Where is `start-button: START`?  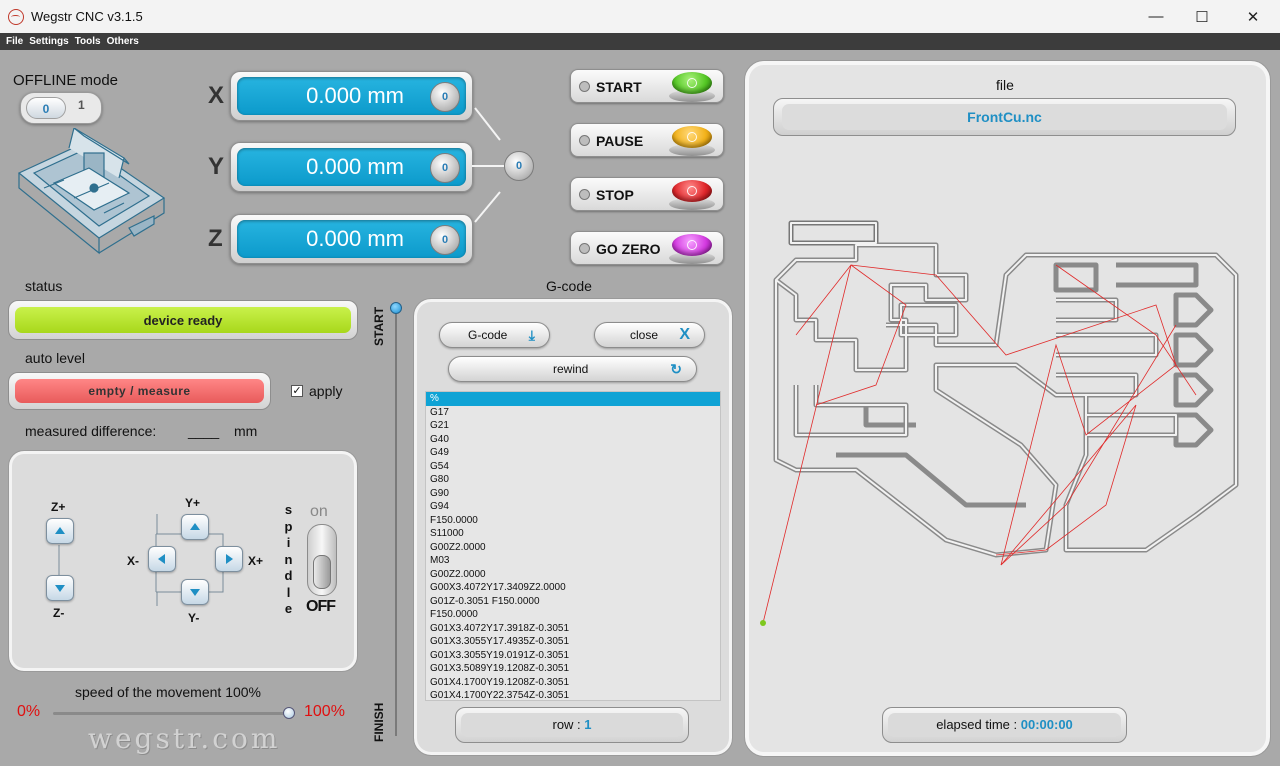
start-button: START is located at coordinates (647, 86).